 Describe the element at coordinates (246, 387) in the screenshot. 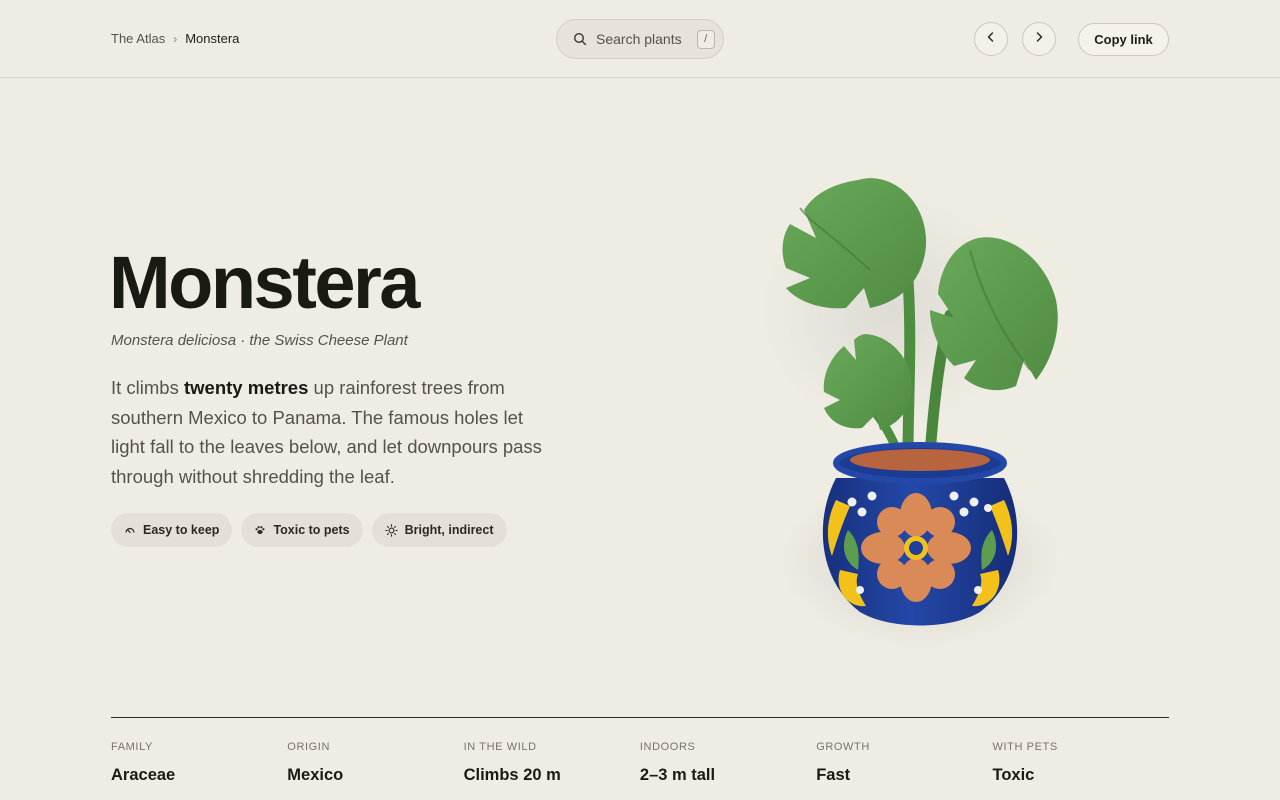

I see `description-highlight: twenty metres` at that location.